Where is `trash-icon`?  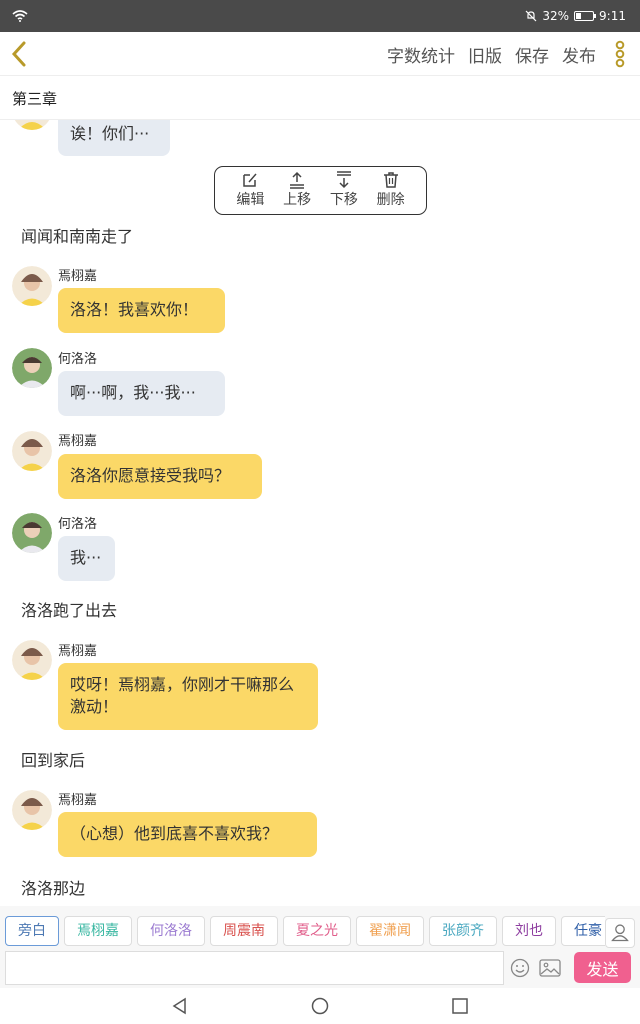
trash-icon is located at coordinates (390, 180).